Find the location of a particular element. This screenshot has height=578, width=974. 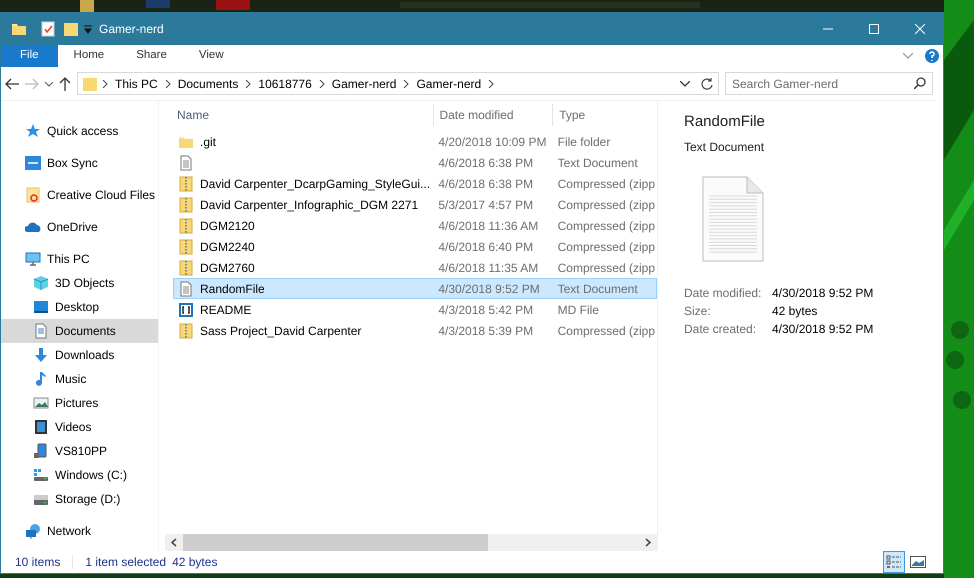

nav-item: 3D Objects is located at coordinates (79, 283).